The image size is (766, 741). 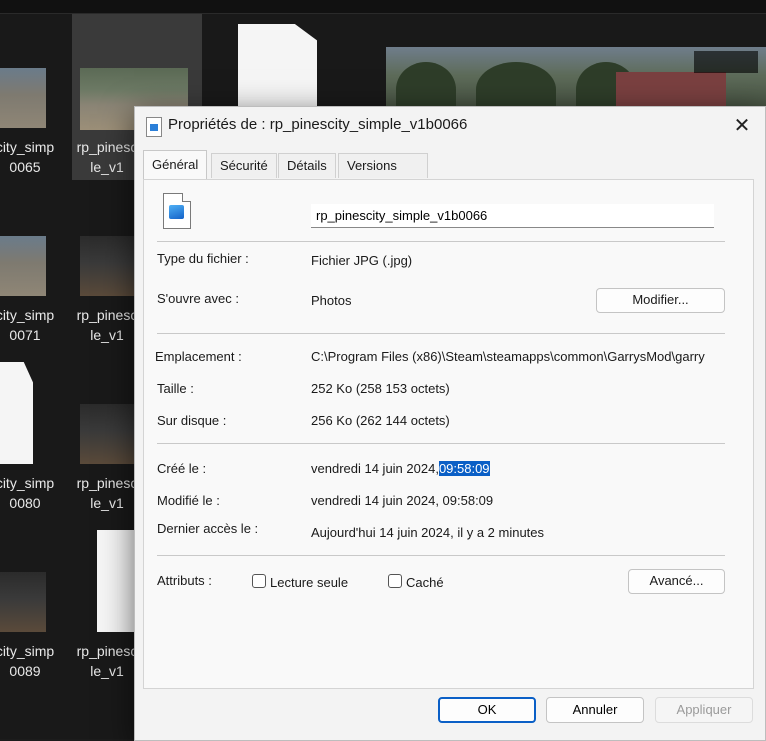 I want to click on hidden-label: Caché, so click(x=425, y=582).